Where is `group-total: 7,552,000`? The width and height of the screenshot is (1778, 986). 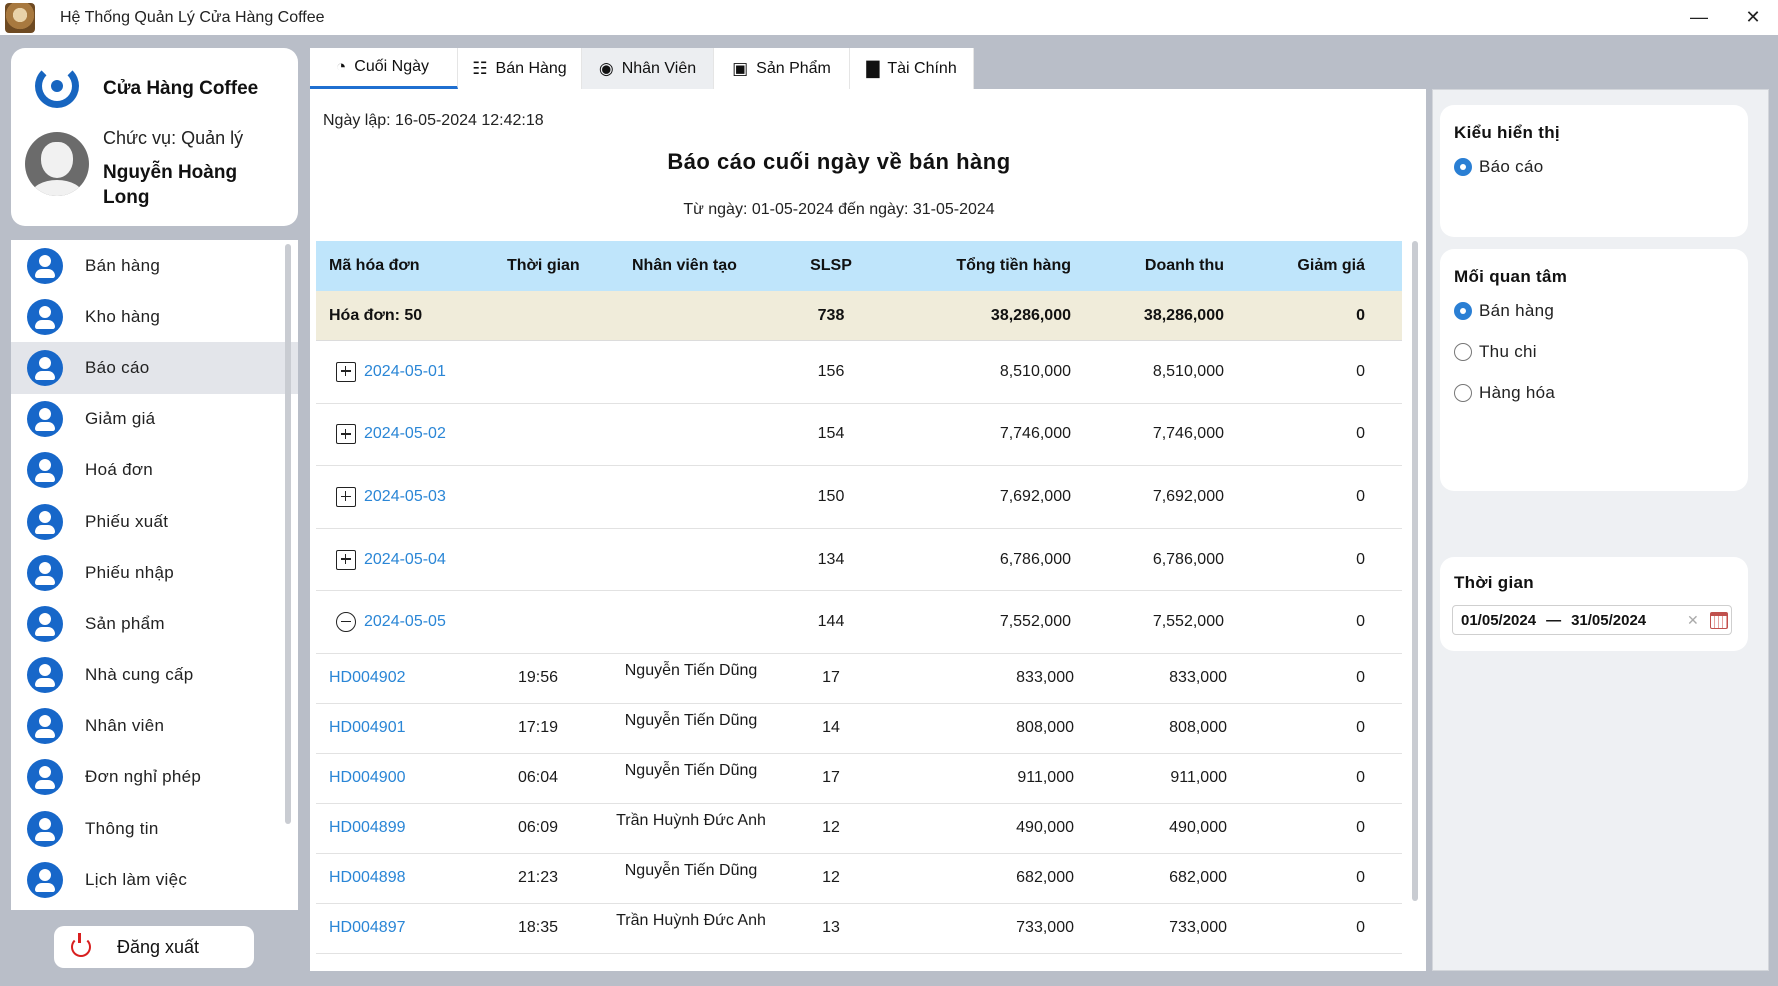
group-total: 7,552,000 is located at coordinates (1035, 622).